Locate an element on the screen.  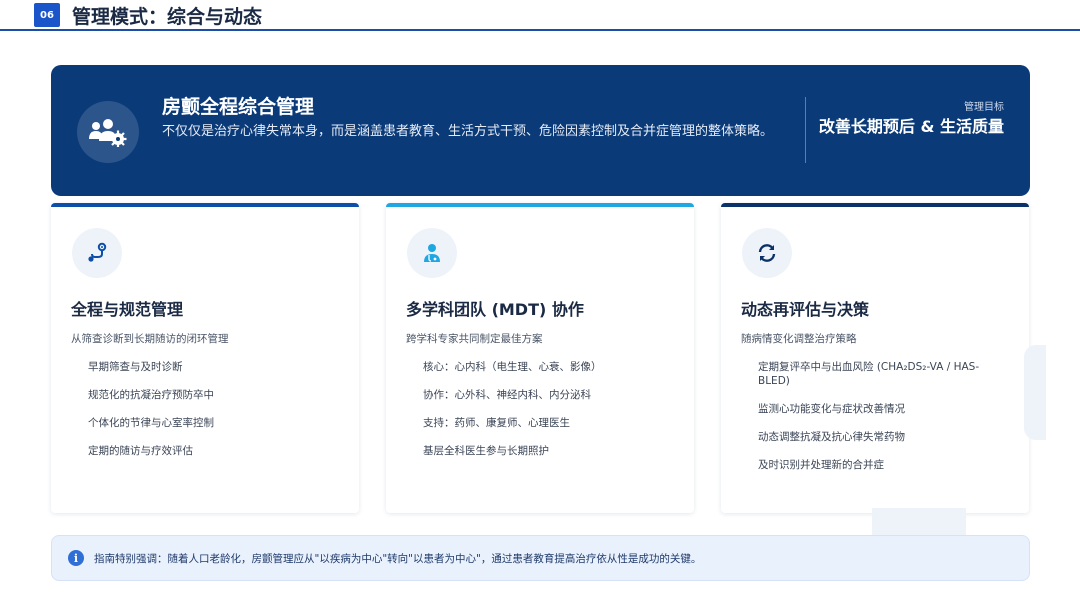
list-item: 支持：药师、康复师、心理医生 is located at coordinates (496, 423).